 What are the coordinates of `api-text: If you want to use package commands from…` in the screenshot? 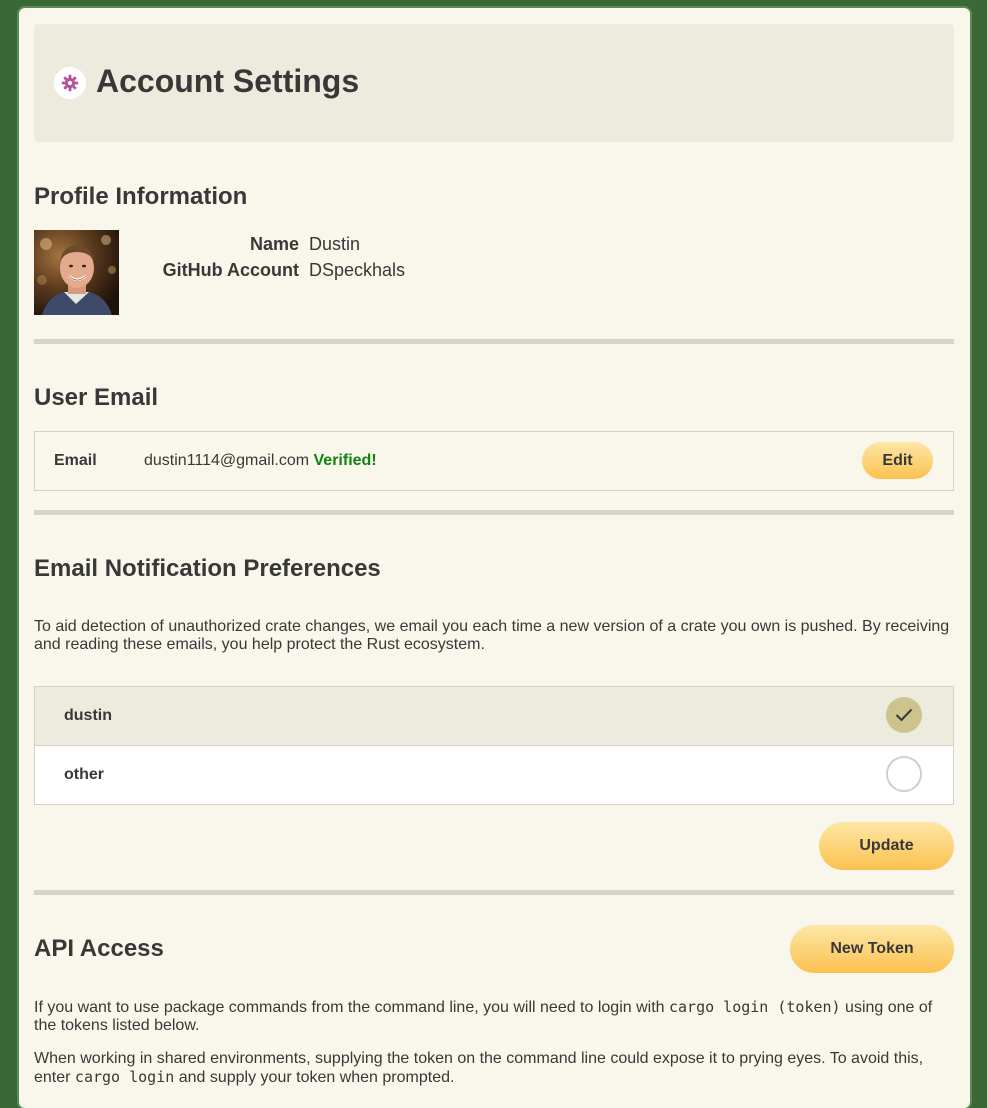 It's located at (351, 1007).